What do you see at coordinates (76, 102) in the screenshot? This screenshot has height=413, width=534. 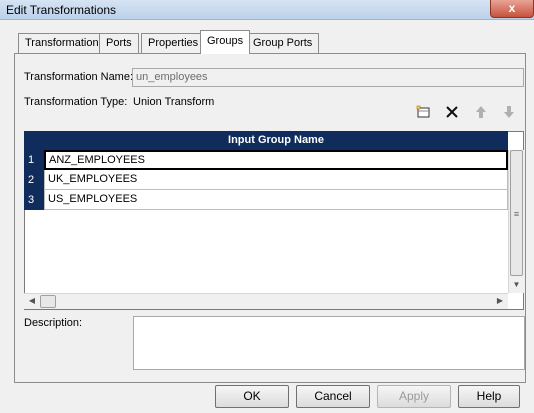 I see `transformation-type-label: Transformation Type:` at bounding box center [76, 102].